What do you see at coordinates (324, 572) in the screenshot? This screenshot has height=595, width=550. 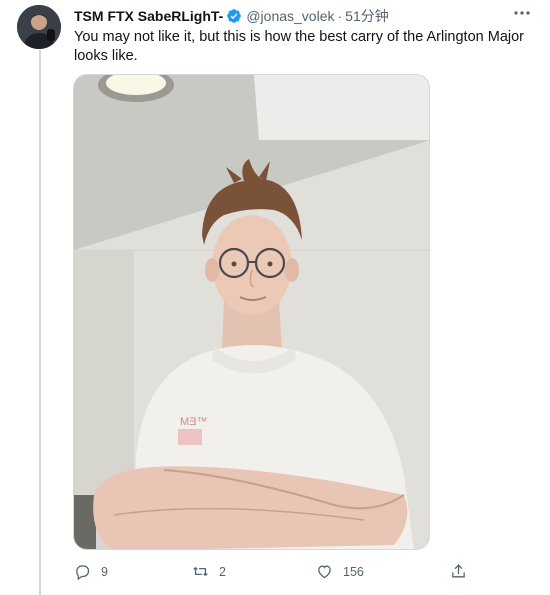 I see `like-icon` at bounding box center [324, 572].